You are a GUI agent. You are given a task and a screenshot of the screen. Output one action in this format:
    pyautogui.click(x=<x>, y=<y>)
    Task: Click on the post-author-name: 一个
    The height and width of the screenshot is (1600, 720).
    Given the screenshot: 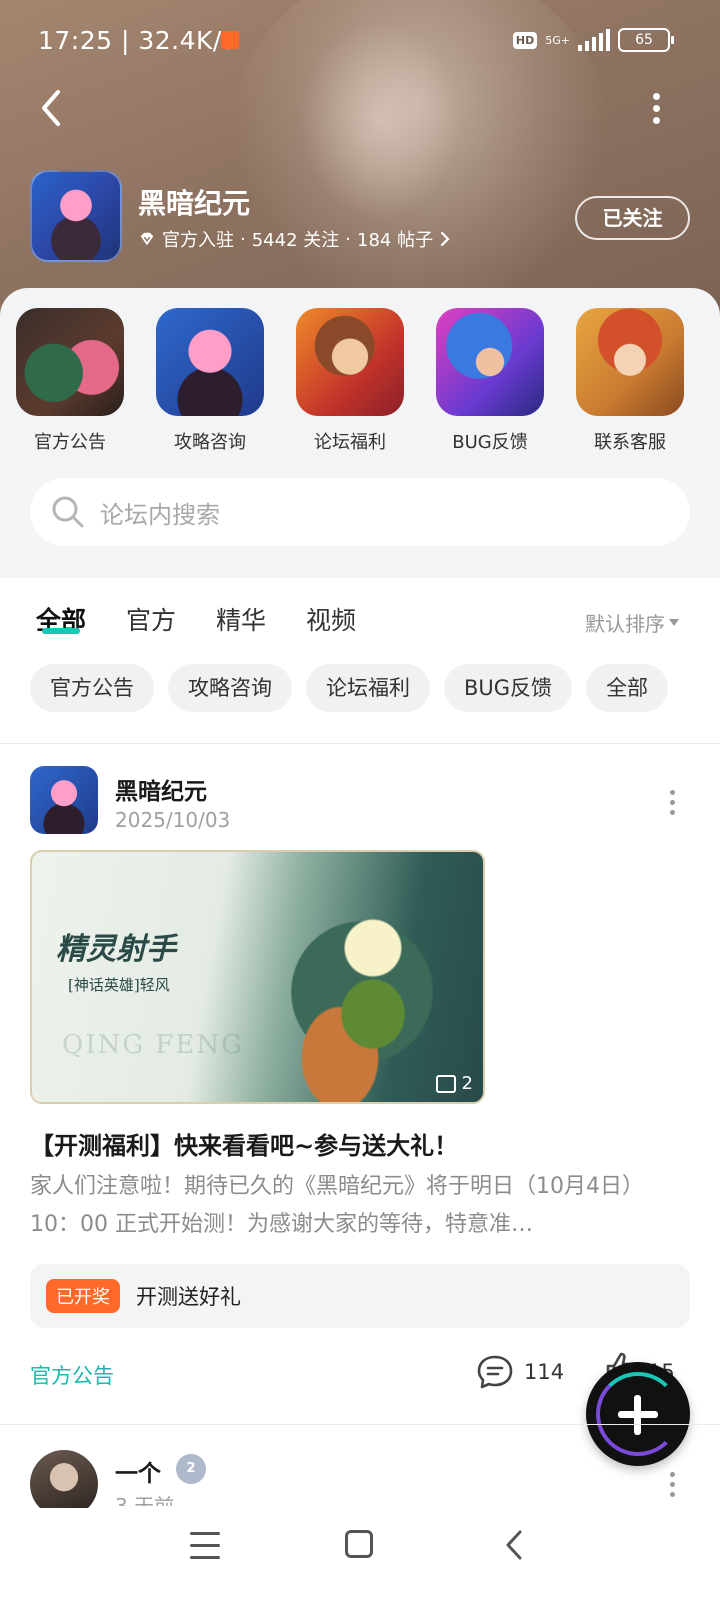 What is the action you would take?
    pyautogui.click(x=138, y=1471)
    